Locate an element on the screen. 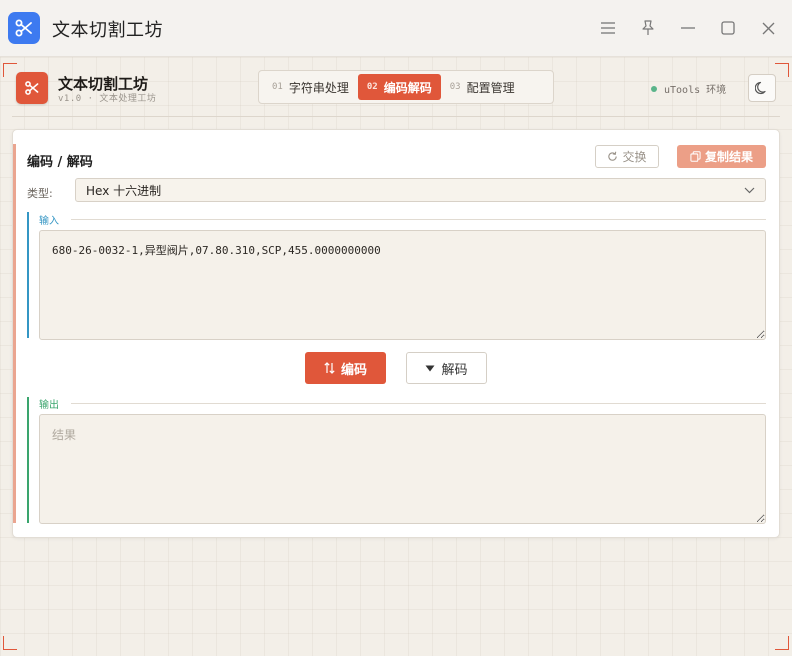  brand-subtitle: v1.0 · 文本处理工坊 is located at coordinates (107, 99).